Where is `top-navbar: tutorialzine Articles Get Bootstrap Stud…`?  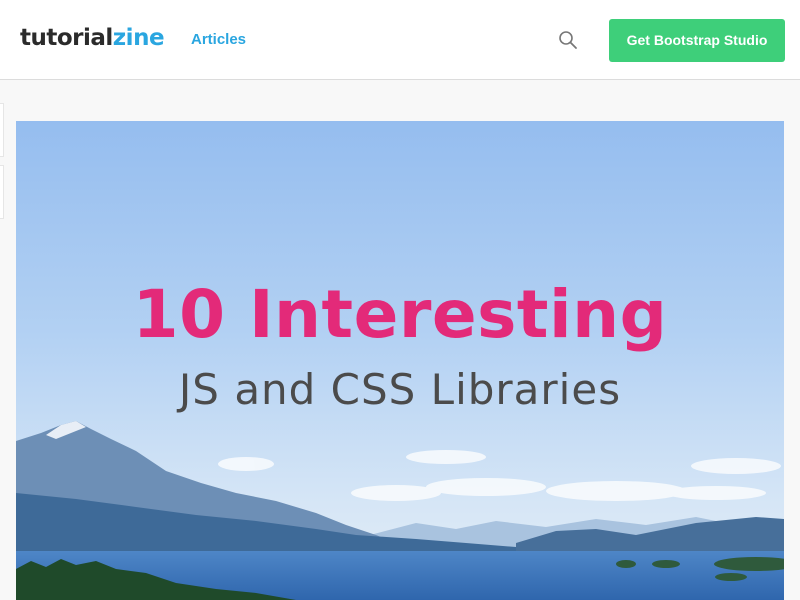
top-navbar: tutorialzine Articles Get Bootstrap Stud… is located at coordinates (400, 40).